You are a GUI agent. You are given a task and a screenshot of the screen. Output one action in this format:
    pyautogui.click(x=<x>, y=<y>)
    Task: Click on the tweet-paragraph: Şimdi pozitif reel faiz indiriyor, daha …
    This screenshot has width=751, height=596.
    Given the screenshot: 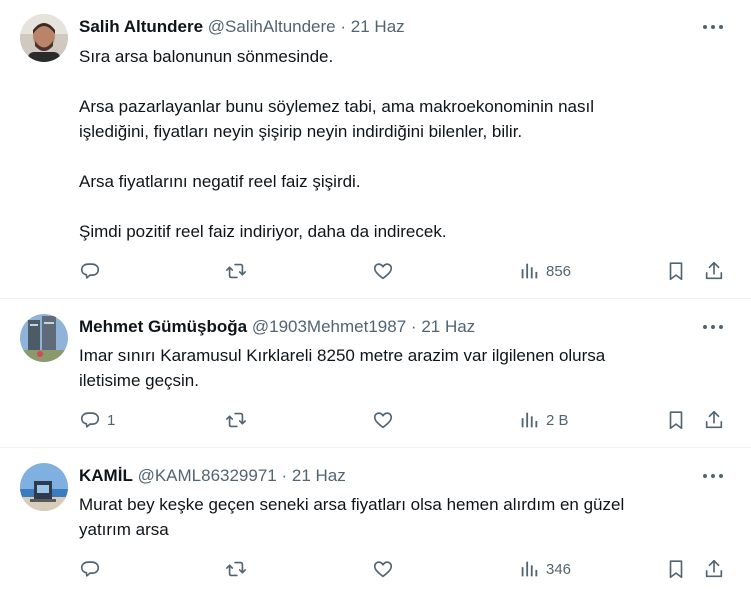 What is the action you would take?
    pyautogui.click(x=263, y=231)
    